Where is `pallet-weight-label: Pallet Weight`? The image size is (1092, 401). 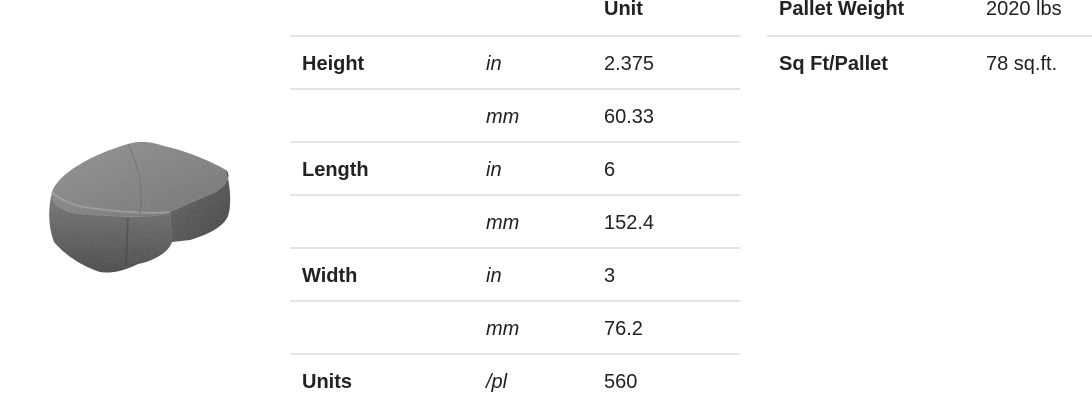 pallet-weight-label: Pallet Weight is located at coordinates (842, 10).